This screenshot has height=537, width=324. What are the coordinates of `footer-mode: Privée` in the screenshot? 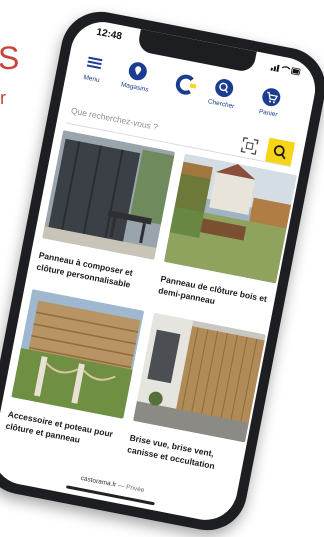 It's located at (135, 489).